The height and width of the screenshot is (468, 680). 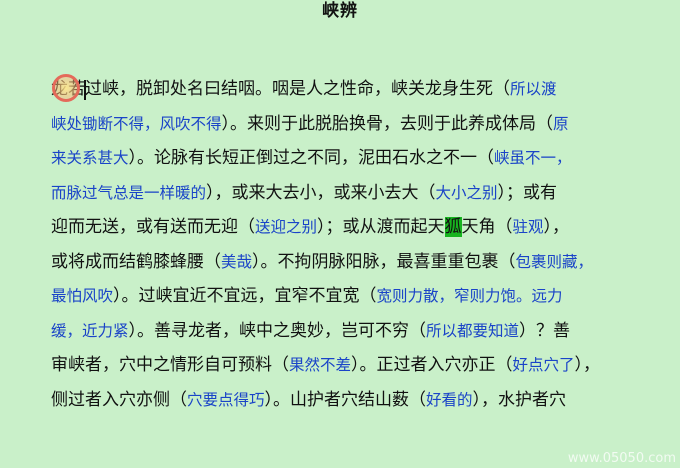 I want to click on annotation-text: 峡虽不一，, so click(x=533, y=158).